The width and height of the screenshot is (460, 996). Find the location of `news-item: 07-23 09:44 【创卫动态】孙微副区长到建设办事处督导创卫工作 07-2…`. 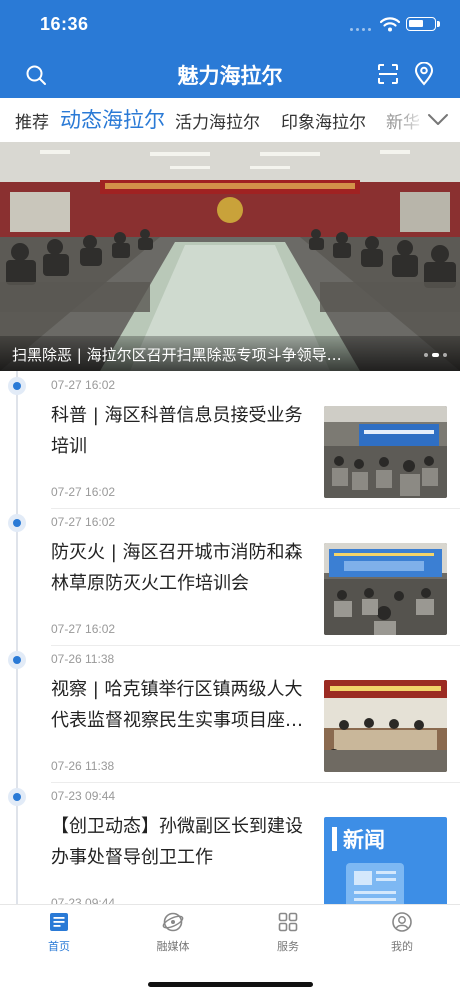

news-item: 07-23 09:44 【创卫动态】孙微副区长到建设办事处督导创卫工作 07-2… is located at coordinates (230, 851).